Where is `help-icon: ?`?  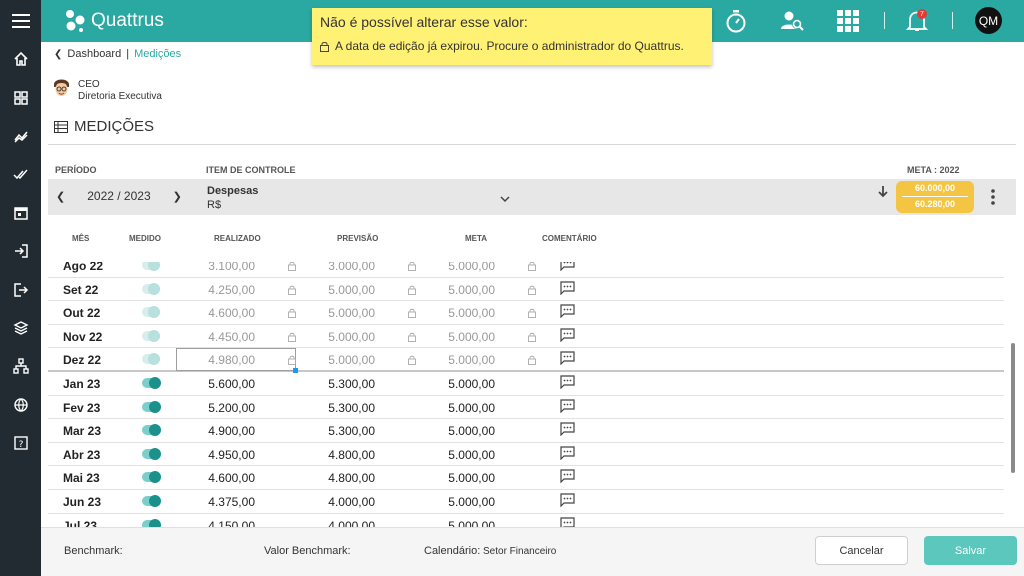 help-icon: ? is located at coordinates (20, 443).